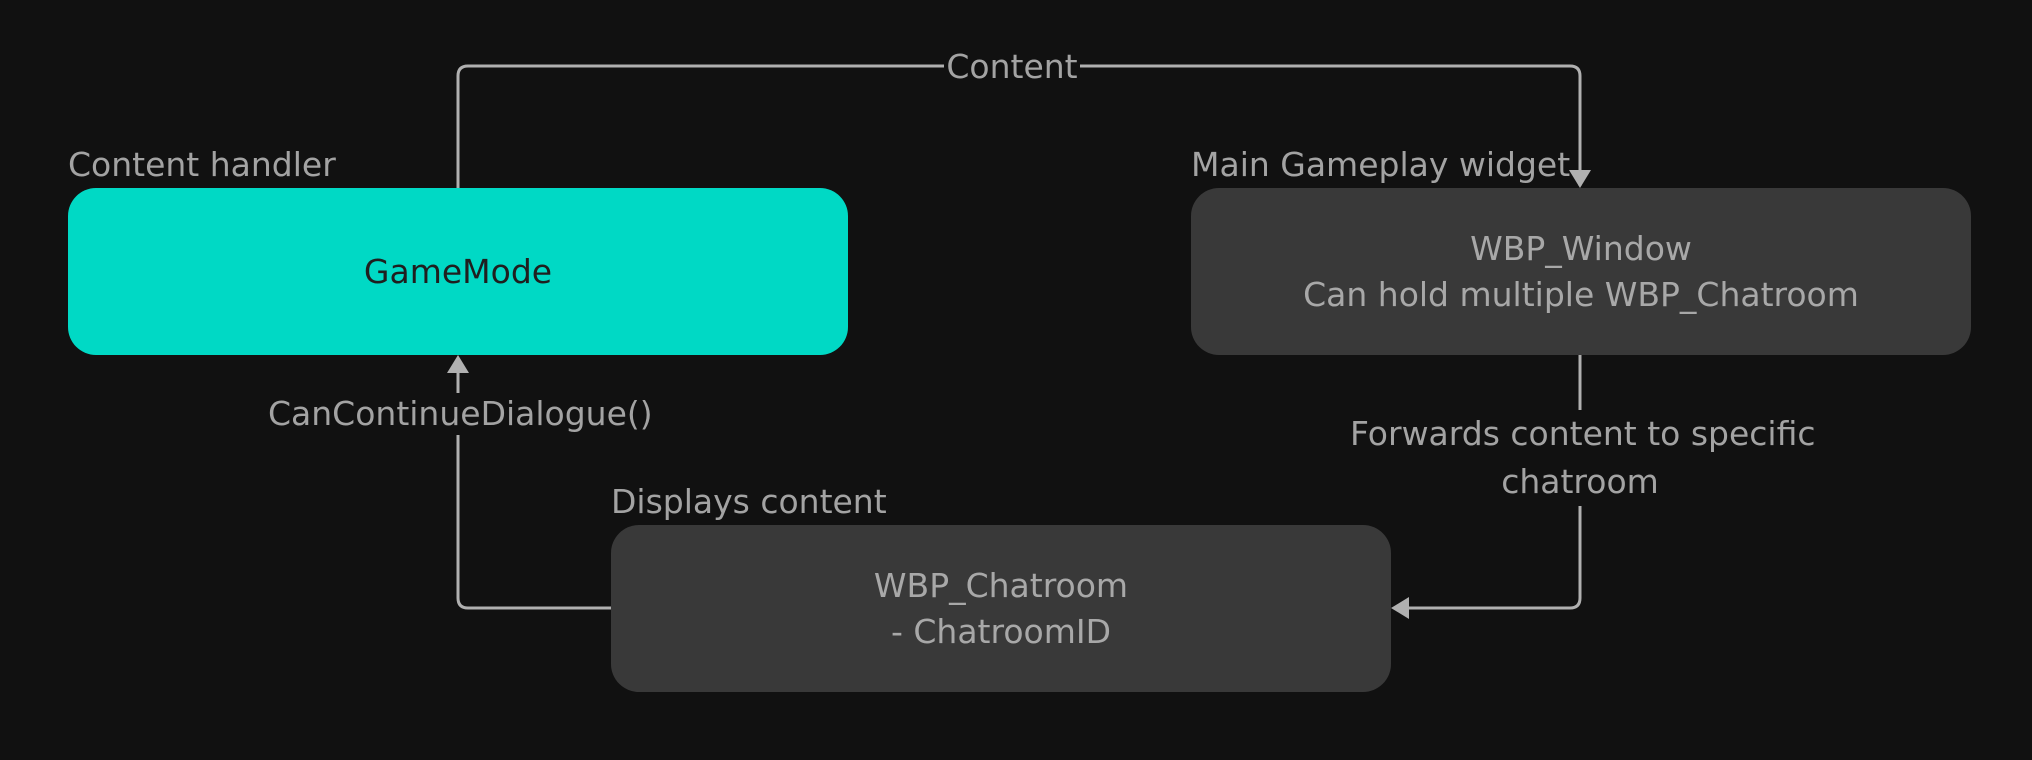 This screenshot has width=2032, height=760. What do you see at coordinates (1400, 608) in the screenshot?
I see `edge-forwards-arrowhead` at bounding box center [1400, 608].